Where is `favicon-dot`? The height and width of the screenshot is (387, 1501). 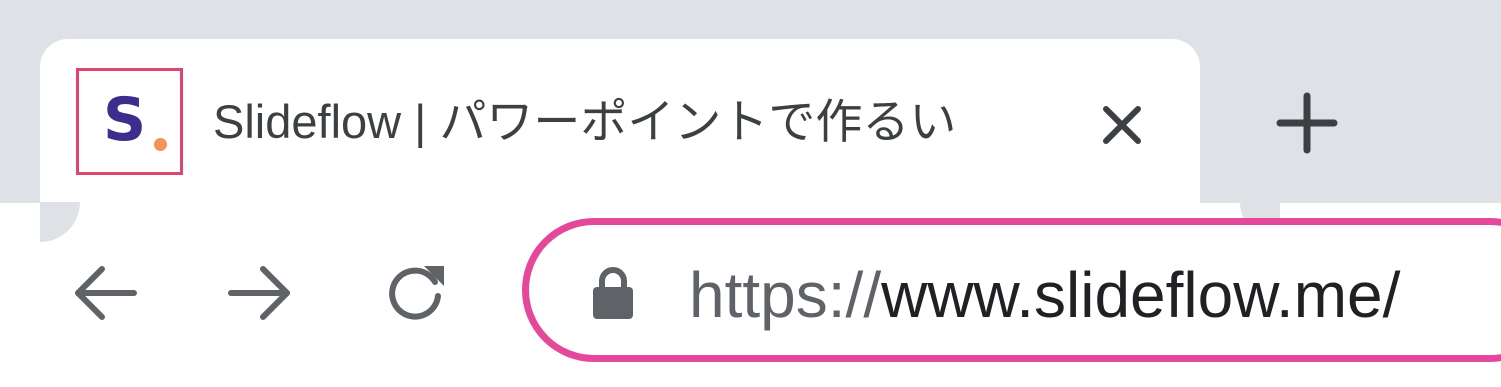
favicon-dot is located at coordinates (160, 144).